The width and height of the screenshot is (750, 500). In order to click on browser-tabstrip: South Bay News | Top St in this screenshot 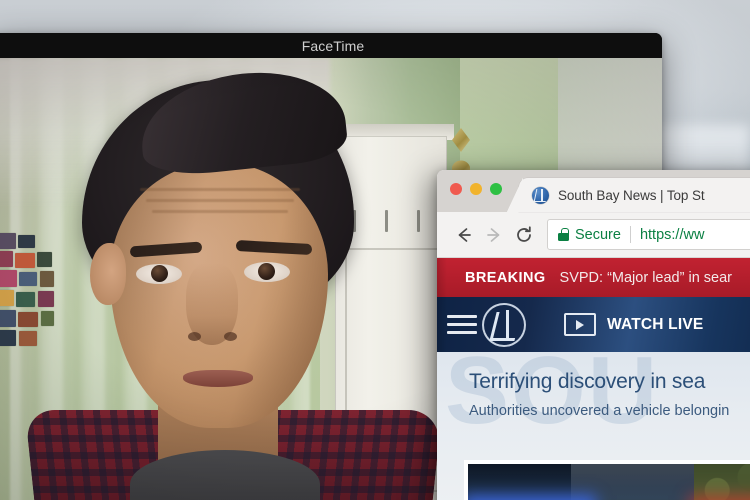, I will do `click(593, 191)`.